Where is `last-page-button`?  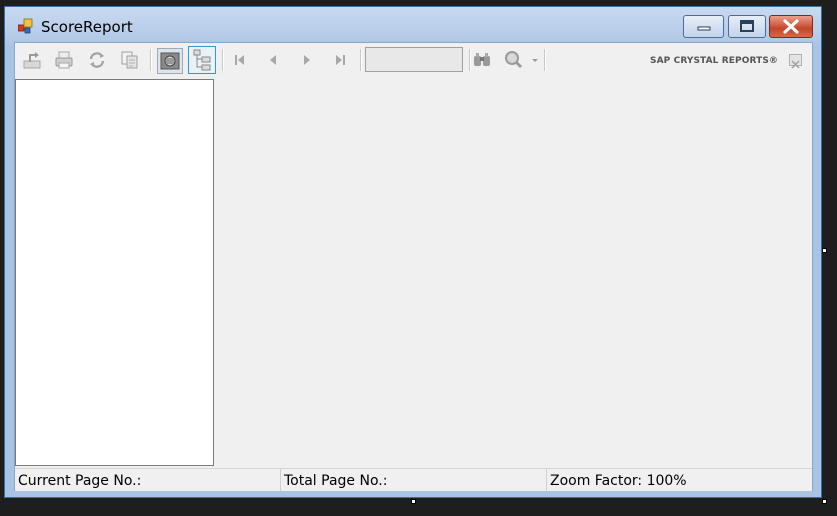 last-page-button is located at coordinates (340, 60).